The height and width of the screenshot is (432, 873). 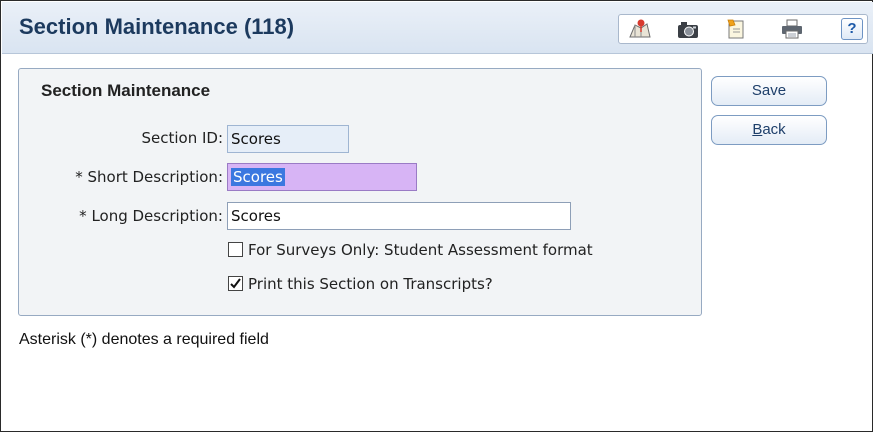 I want to click on section-id-label: Section ID:, so click(x=182, y=138).